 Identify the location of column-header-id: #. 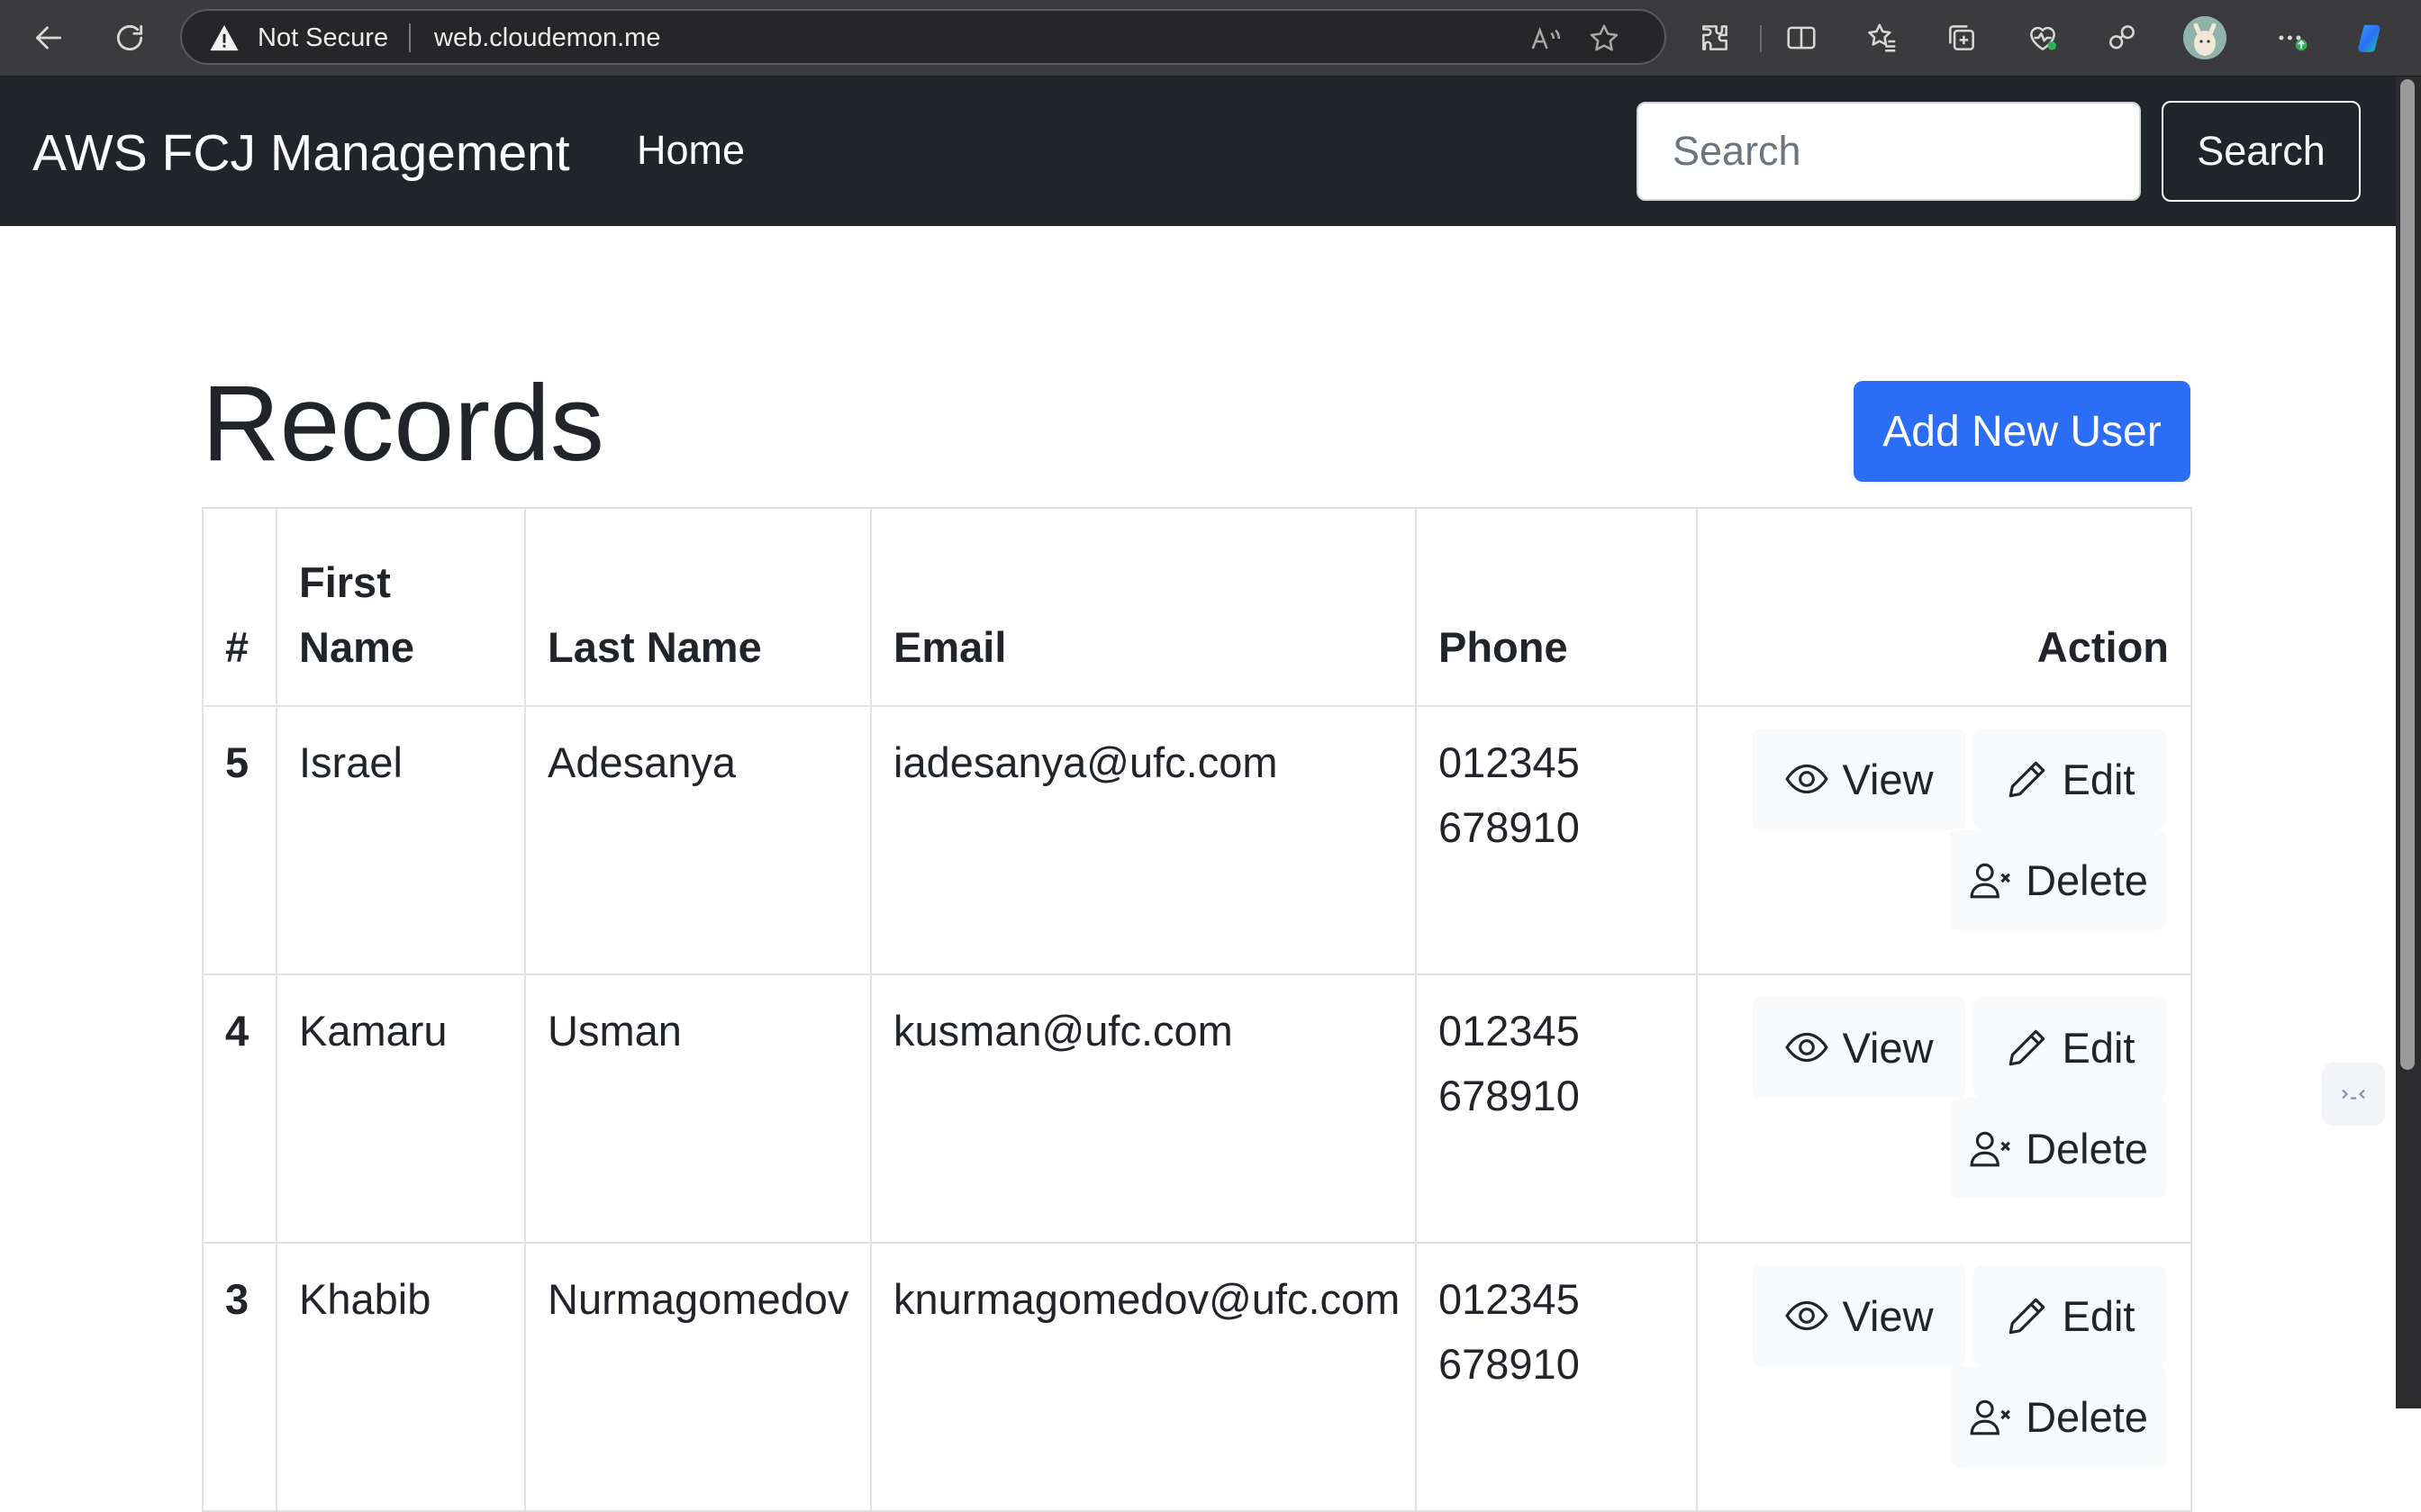
(239, 607).